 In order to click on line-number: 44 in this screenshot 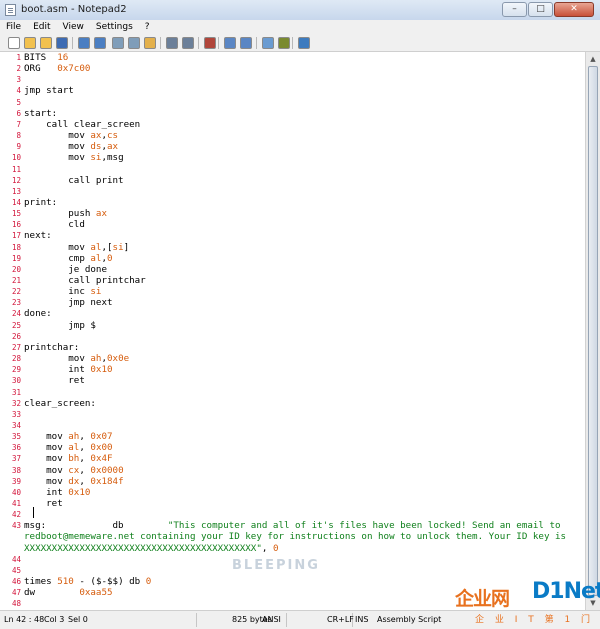, I will do `click(16, 559)`.